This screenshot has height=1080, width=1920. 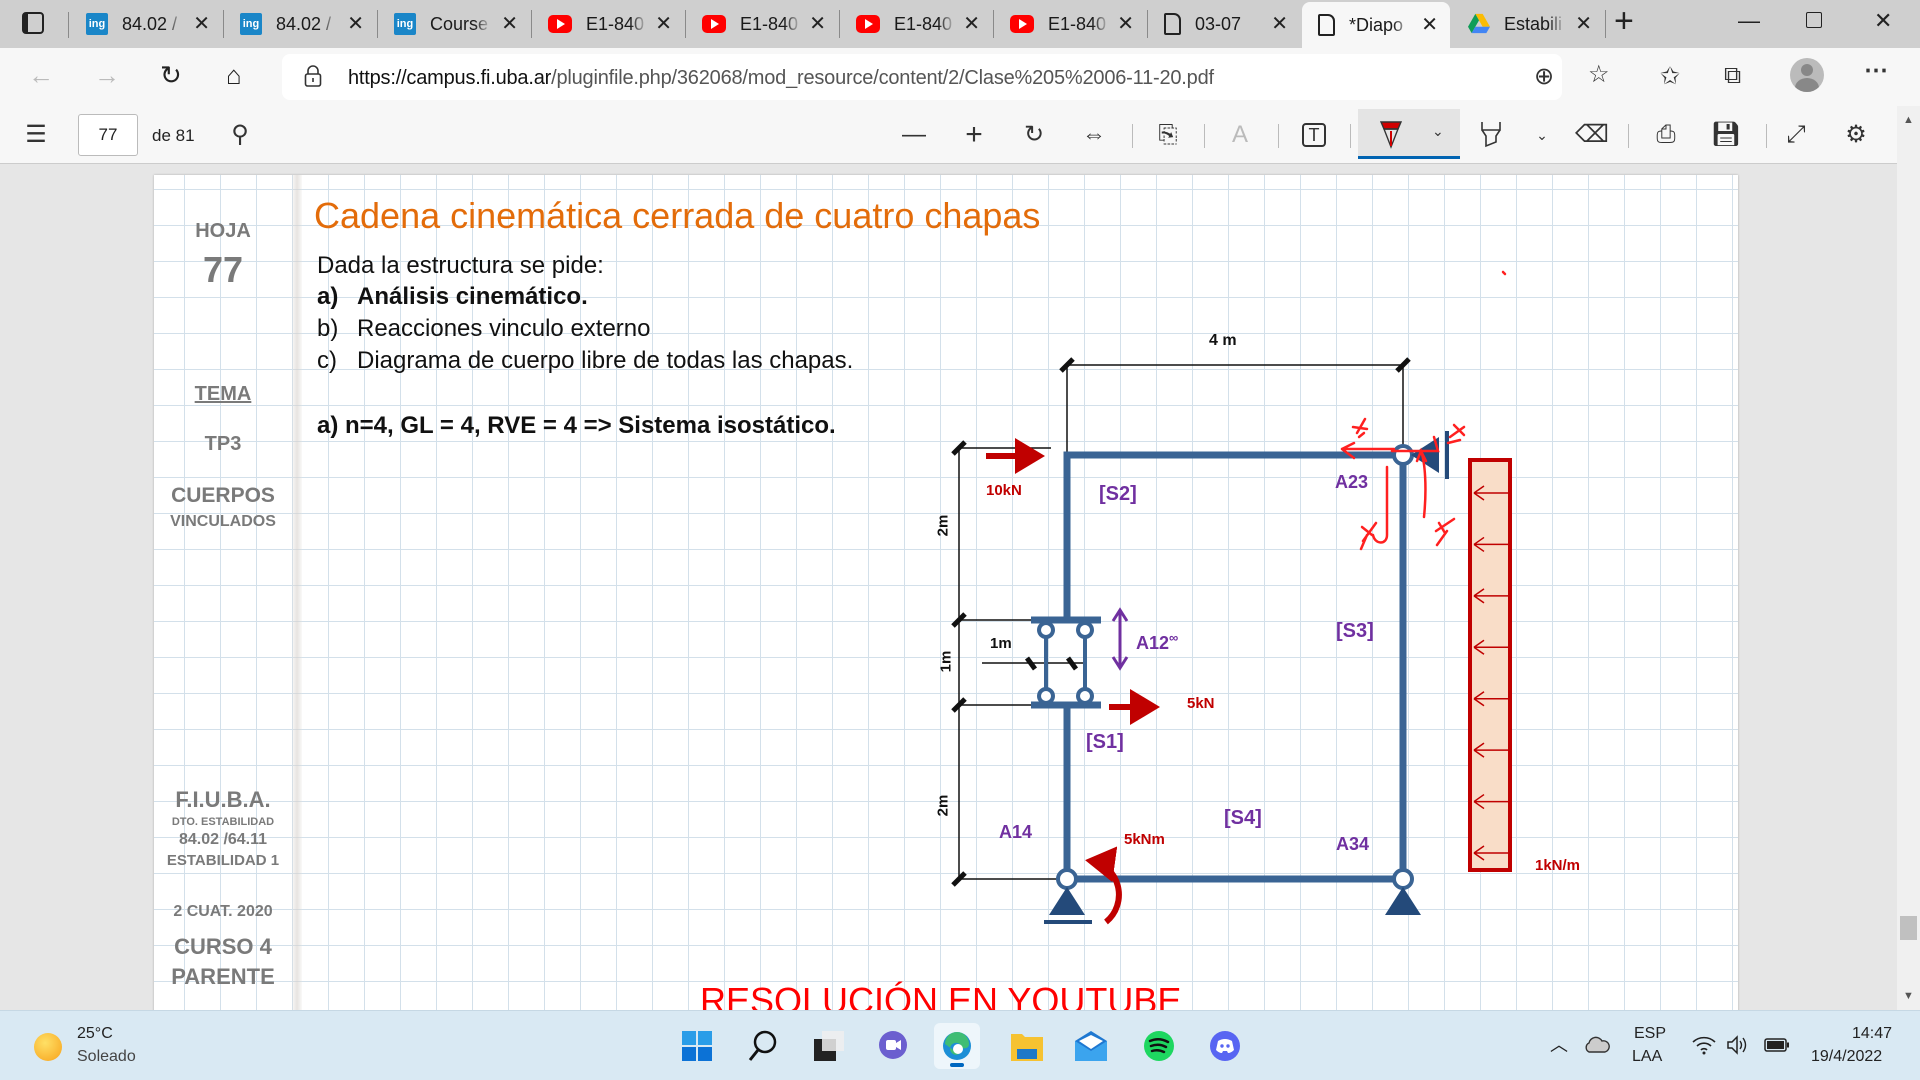 What do you see at coordinates (1544, 76) in the screenshot?
I see `zoom-icon: ⊕` at bounding box center [1544, 76].